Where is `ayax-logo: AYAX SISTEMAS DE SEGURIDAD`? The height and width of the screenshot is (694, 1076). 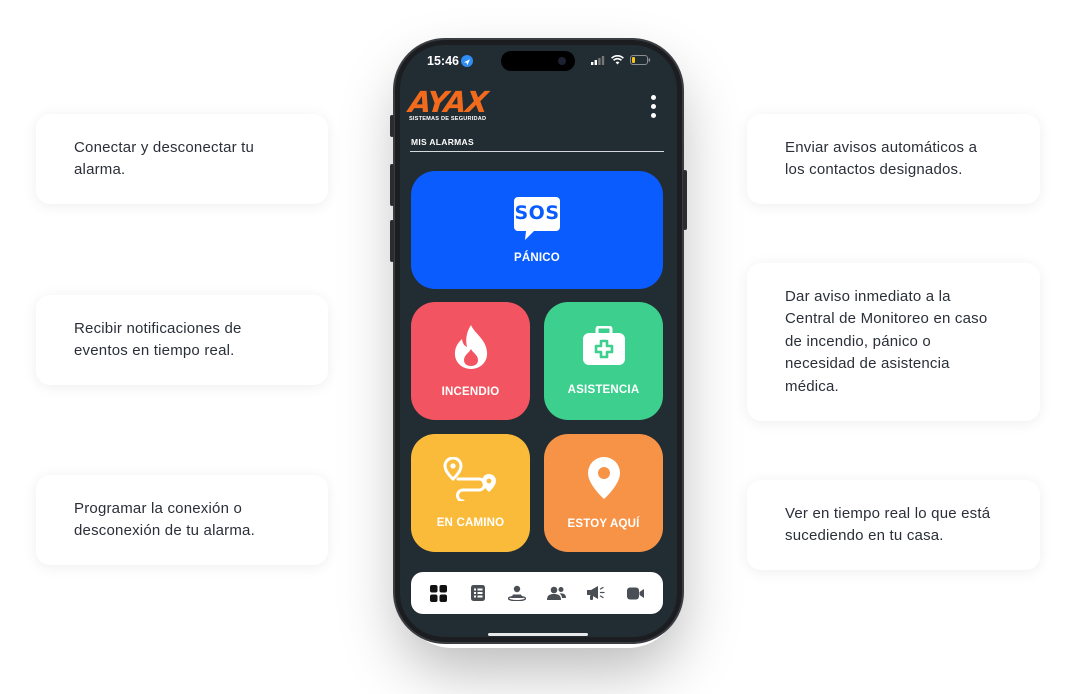
ayax-logo: AYAX SISTEMAS DE SEGURIDAD is located at coordinates (448, 103).